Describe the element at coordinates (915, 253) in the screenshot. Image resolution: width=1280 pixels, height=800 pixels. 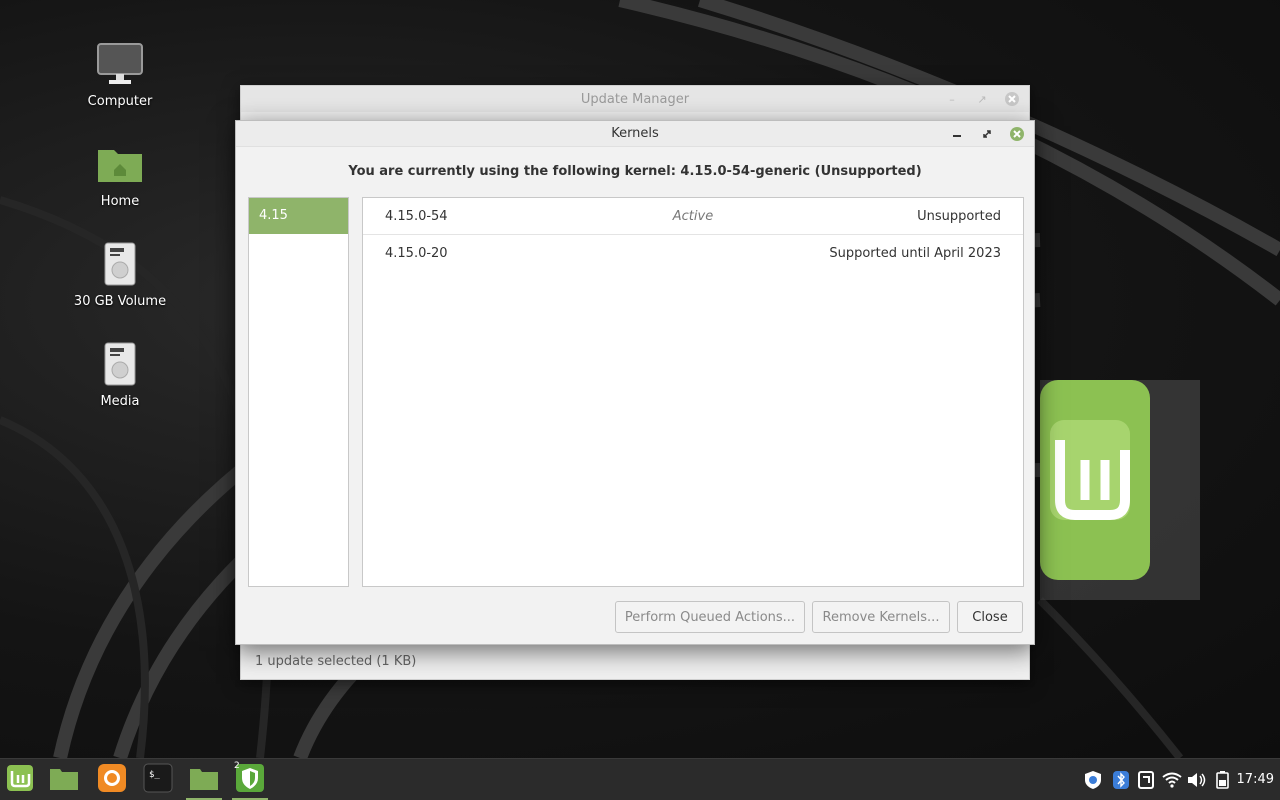
I see `kernel-support: Supported until April 2023` at that location.